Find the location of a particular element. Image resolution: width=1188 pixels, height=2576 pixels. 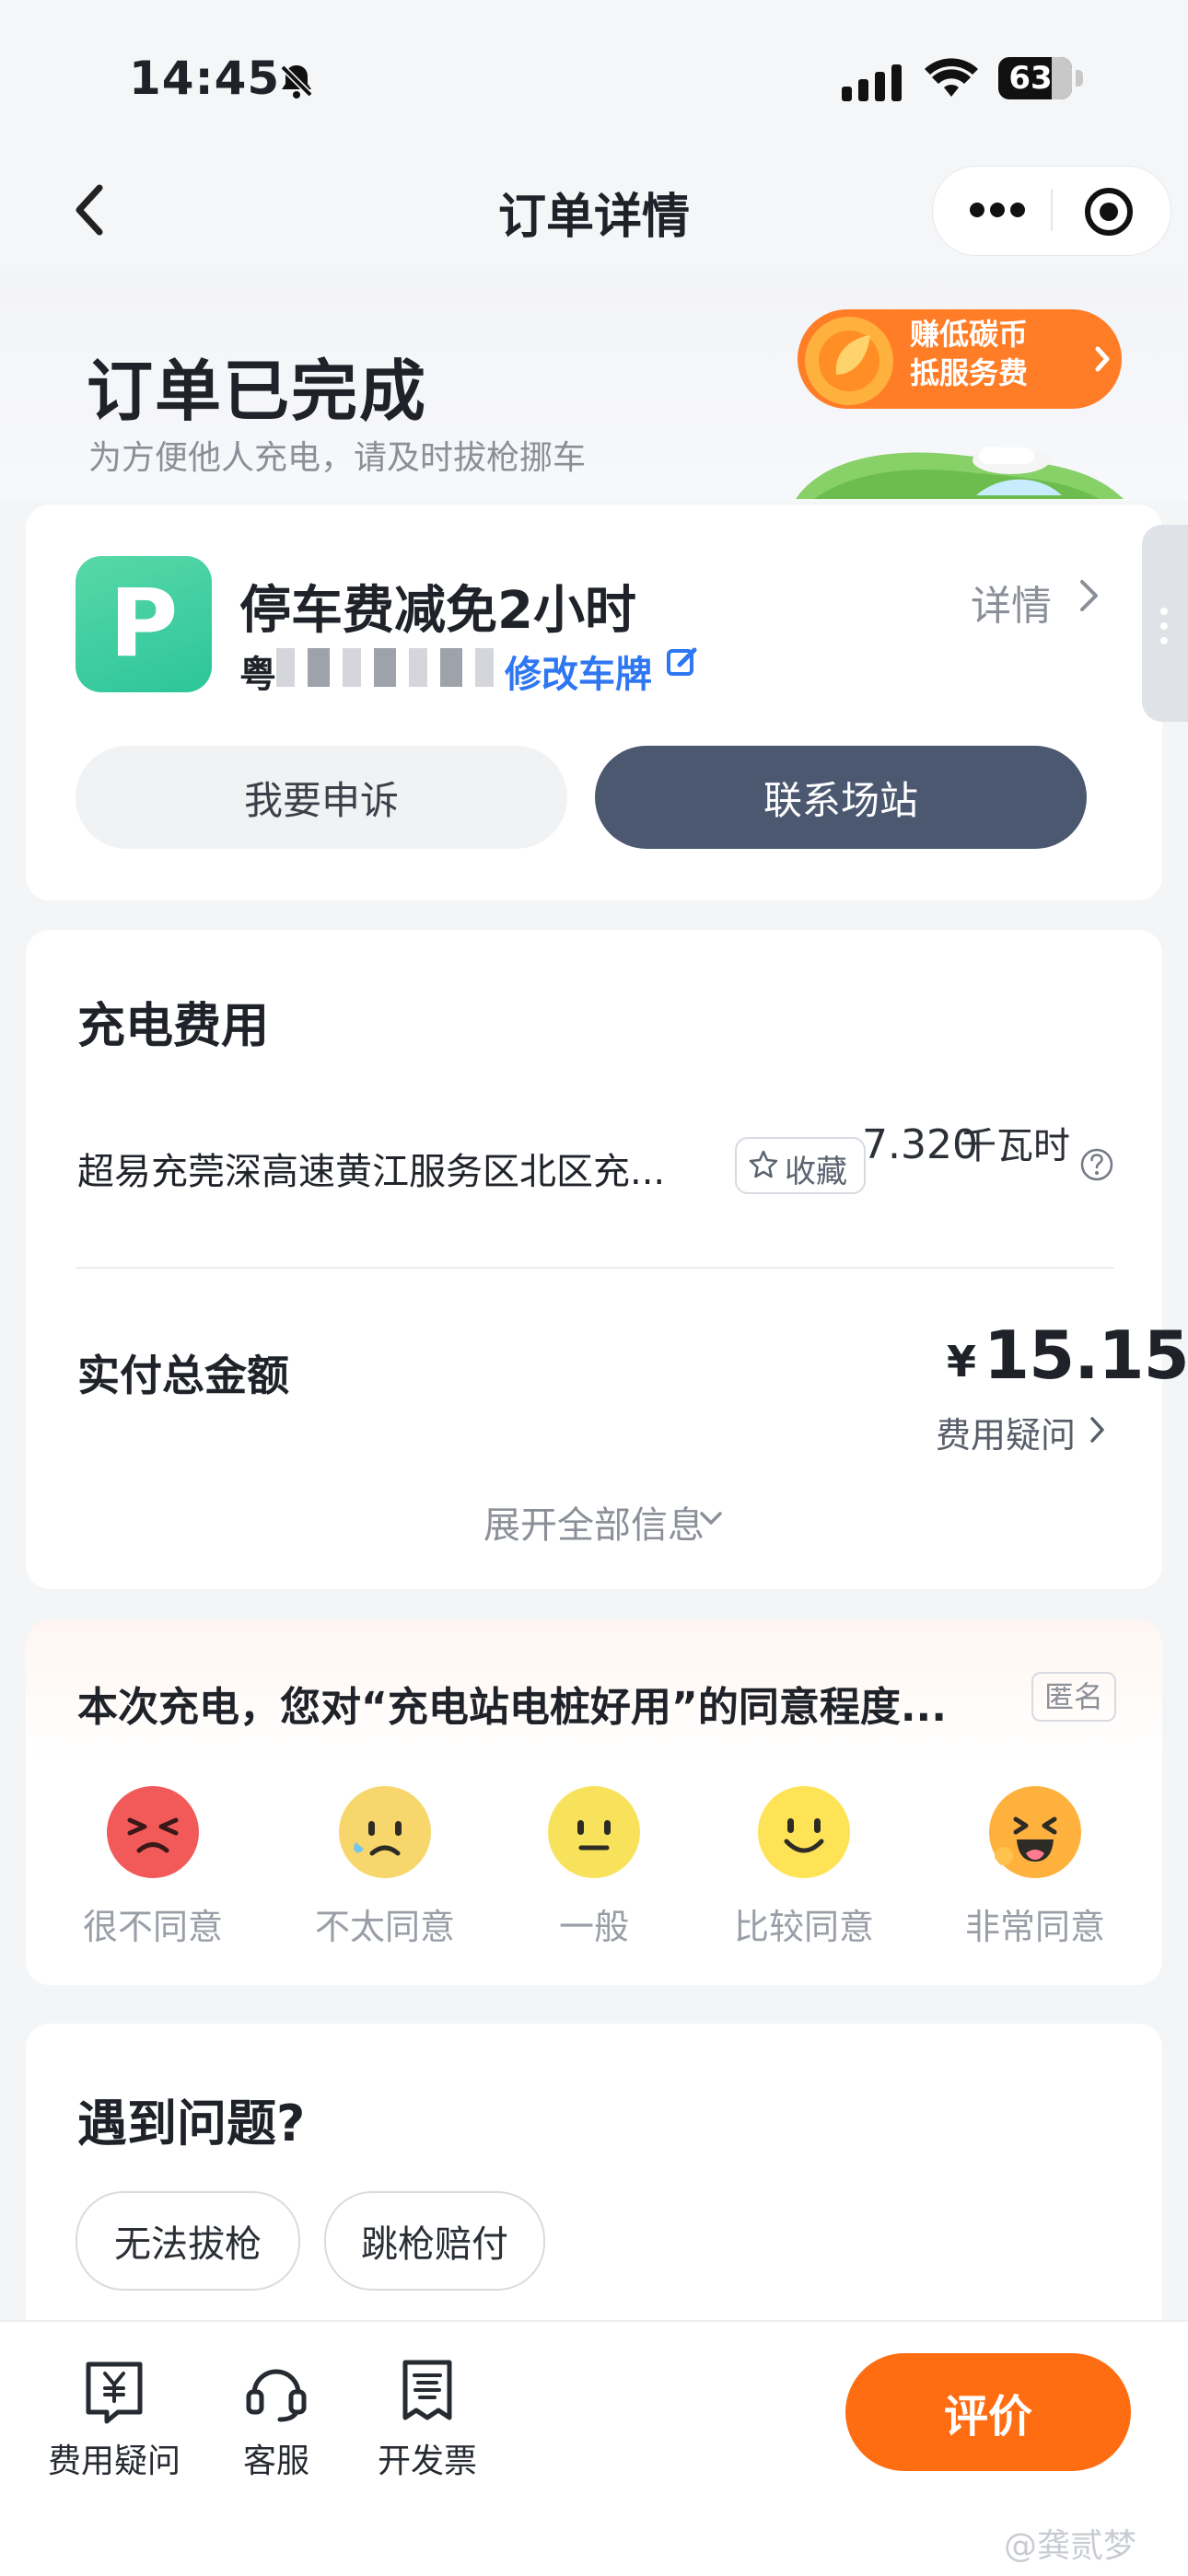

rating-neutral is located at coordinates (594, 1834).